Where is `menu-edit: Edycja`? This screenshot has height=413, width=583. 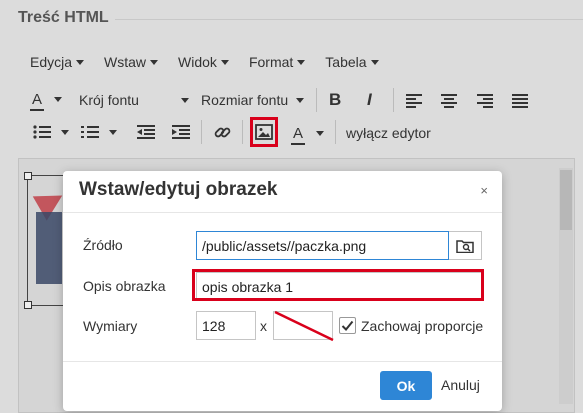 menu-edit: Edycja is located at coordinates (57, 62).